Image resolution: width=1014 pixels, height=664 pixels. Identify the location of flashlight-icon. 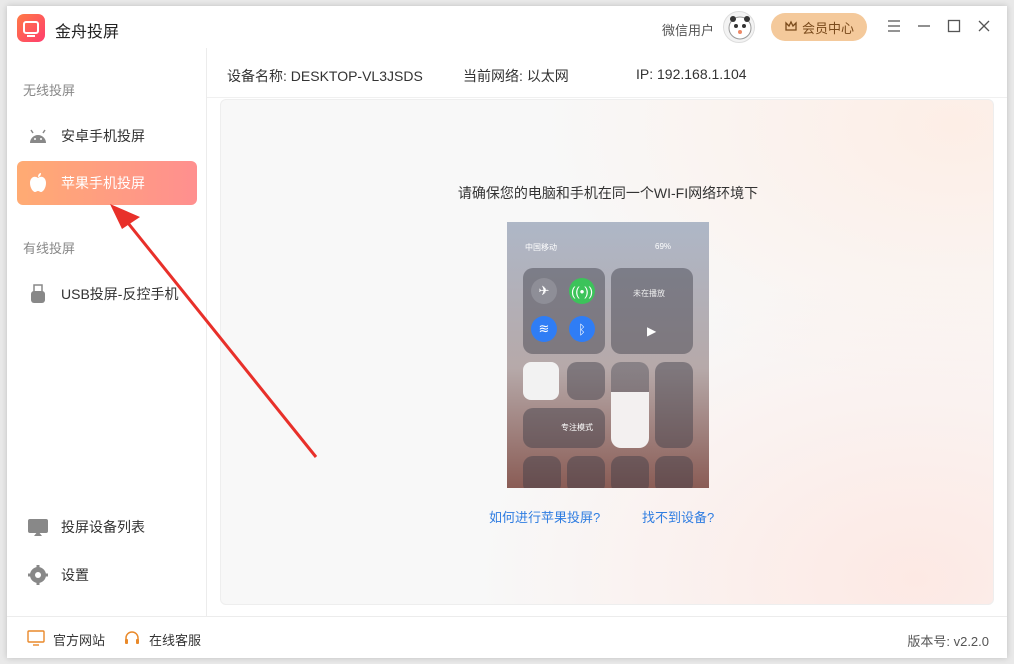
(542, 472).